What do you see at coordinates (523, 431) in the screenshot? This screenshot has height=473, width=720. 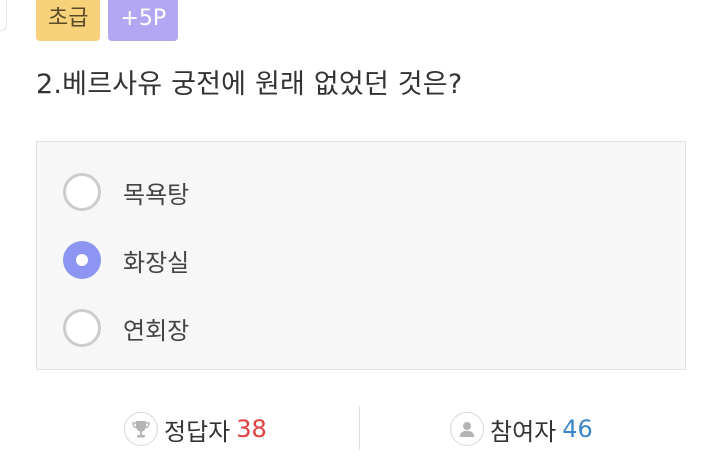 I see `participants-label: 참여자` at bounding box center [523, 431].